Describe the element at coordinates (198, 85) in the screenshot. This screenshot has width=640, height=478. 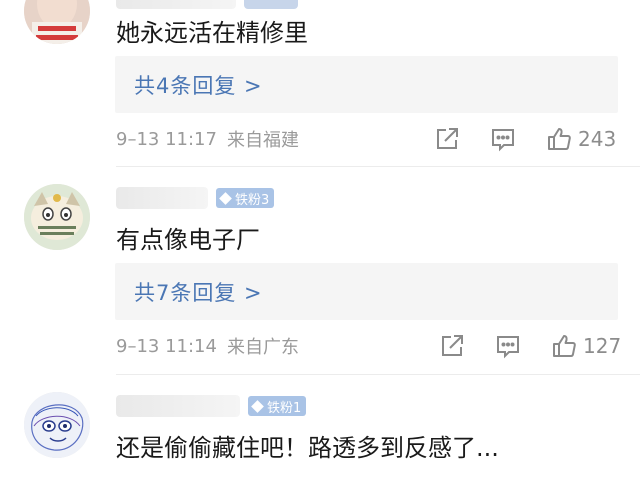
I see `reply-count-label: 共4条回复 >` at that location.